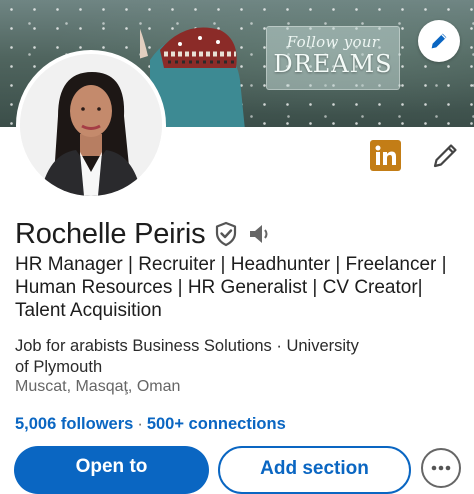  What do you see at coordinates (333, 64) in the screenshot?
I see `banner-slogan-line2: DREAMS` at bounding box center [333, 64].